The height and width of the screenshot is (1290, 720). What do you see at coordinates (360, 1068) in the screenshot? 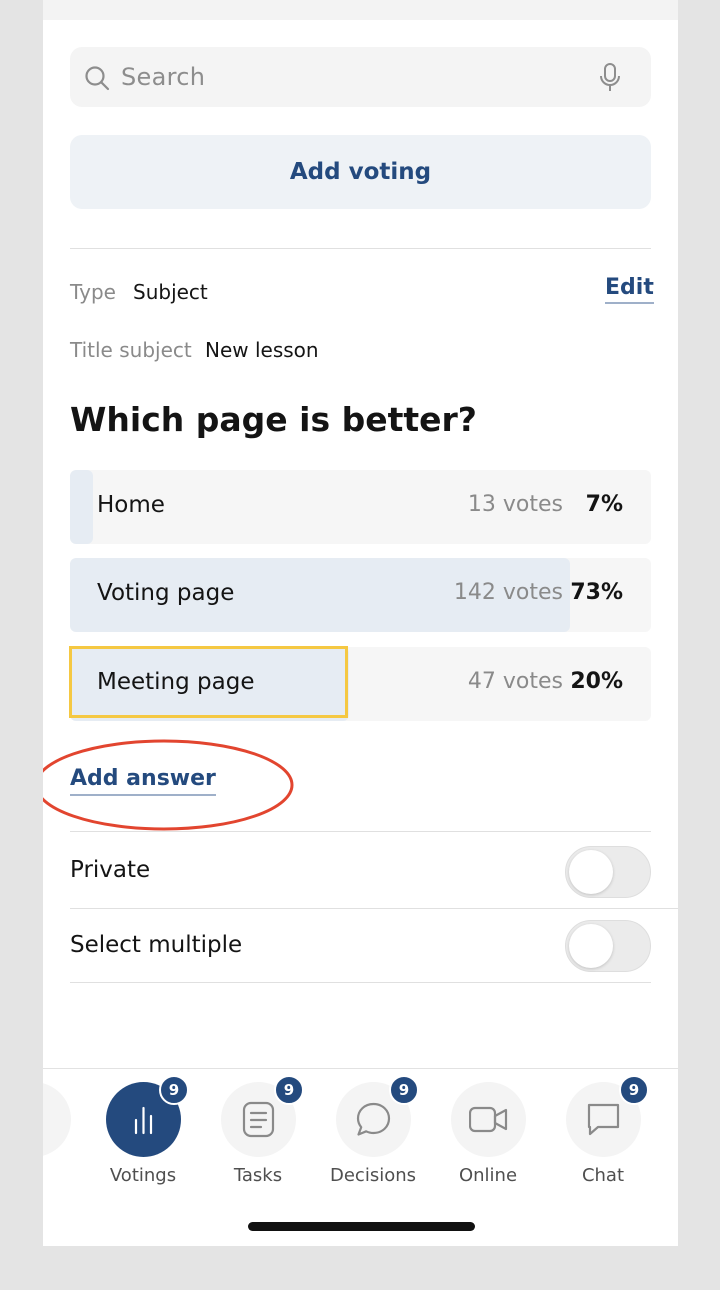
I see `nav-divider` at bounding box center [360, 1068].